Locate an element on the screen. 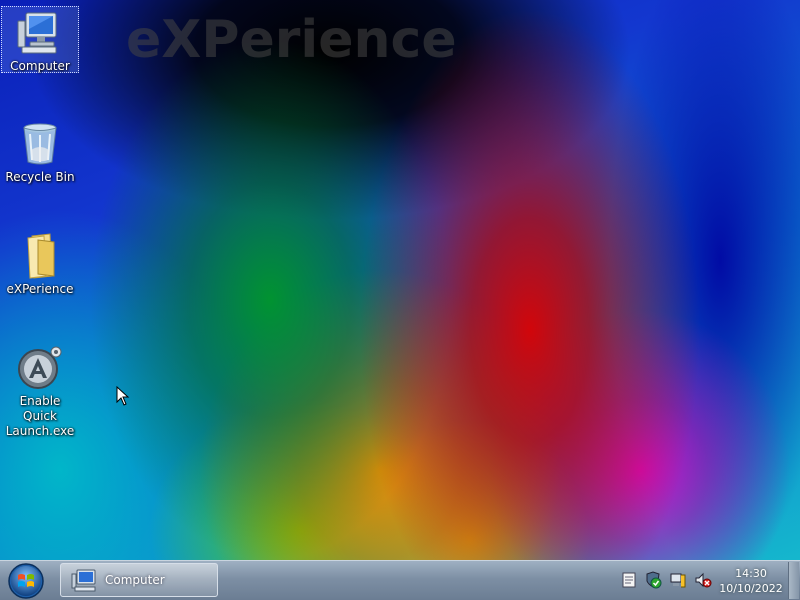 The height and width of the screenshot is (600, 800). security-shield-icon is located at coordinates (653, 580).